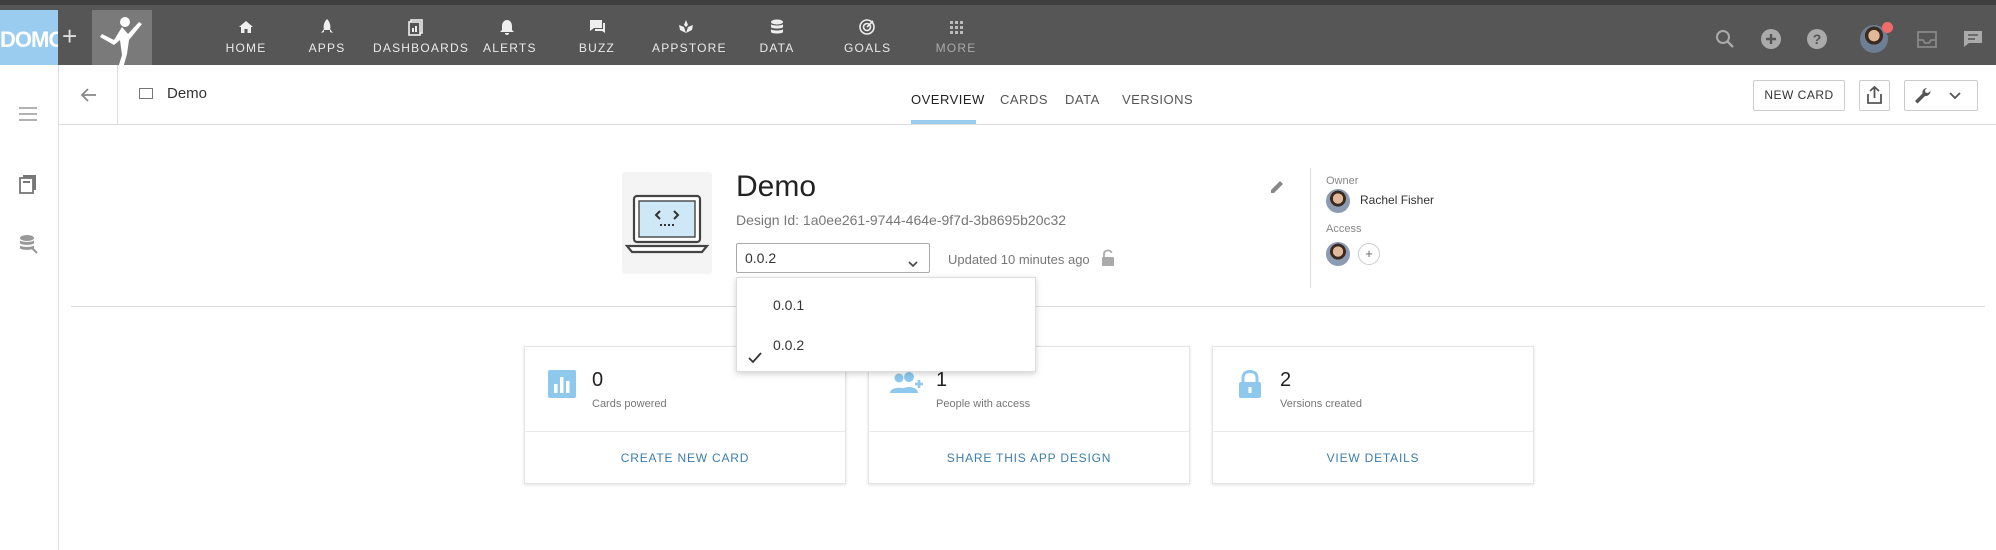 Image resolution: width=1996 pixels, height=550 pixels. I want to click on app-design-icon, so click(146, 93).